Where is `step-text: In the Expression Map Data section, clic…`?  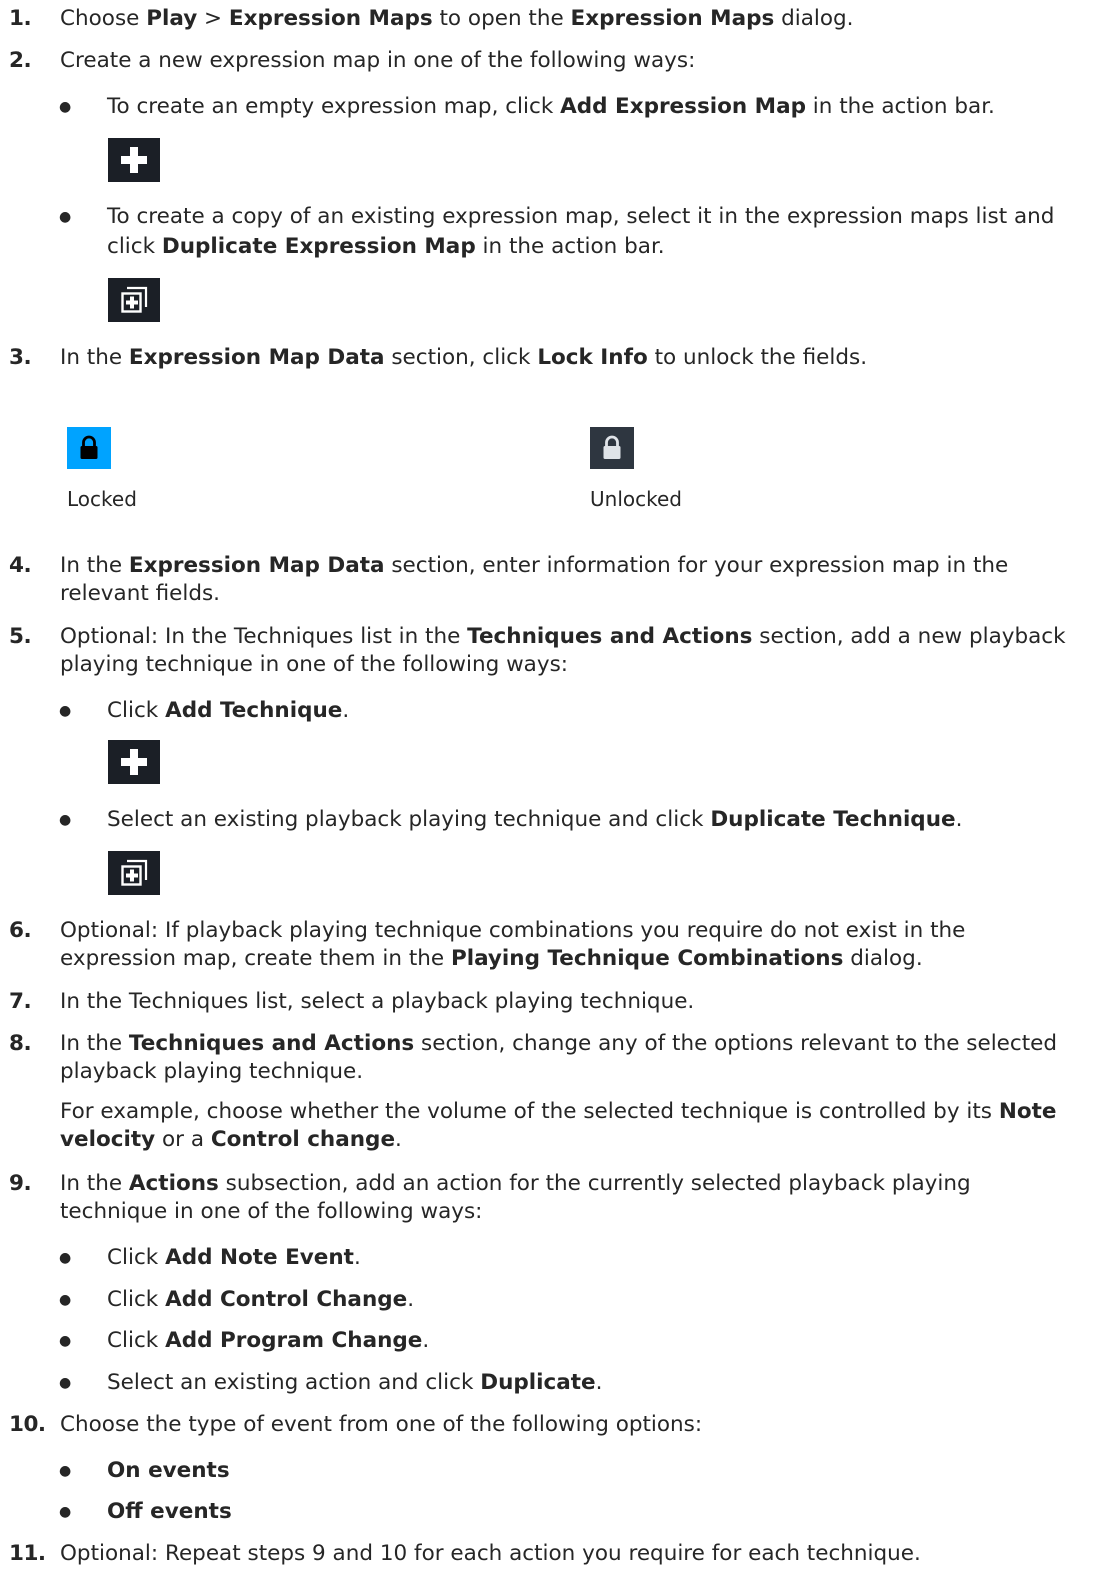
step-text: In the Expression Map Data section, clic… is located at coordinates (464, 357).